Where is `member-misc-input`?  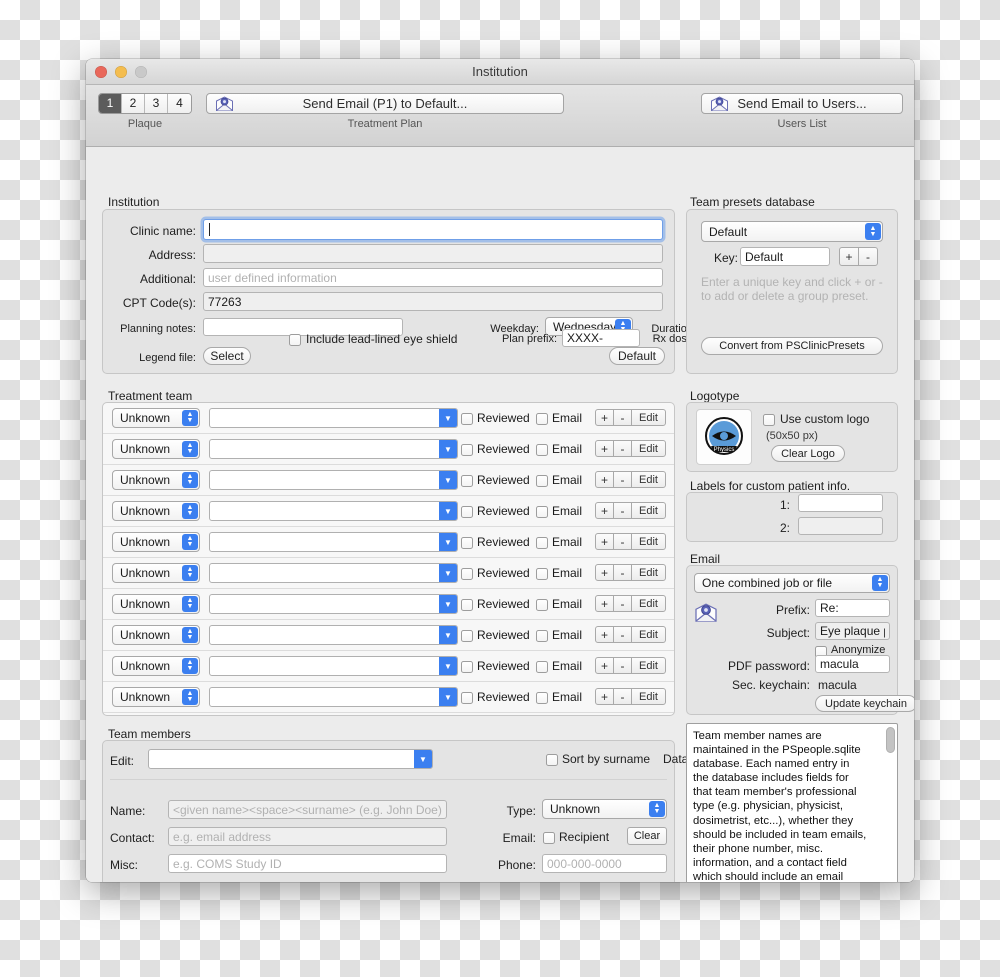 member-misc-input is located at coordinates (307, 863).